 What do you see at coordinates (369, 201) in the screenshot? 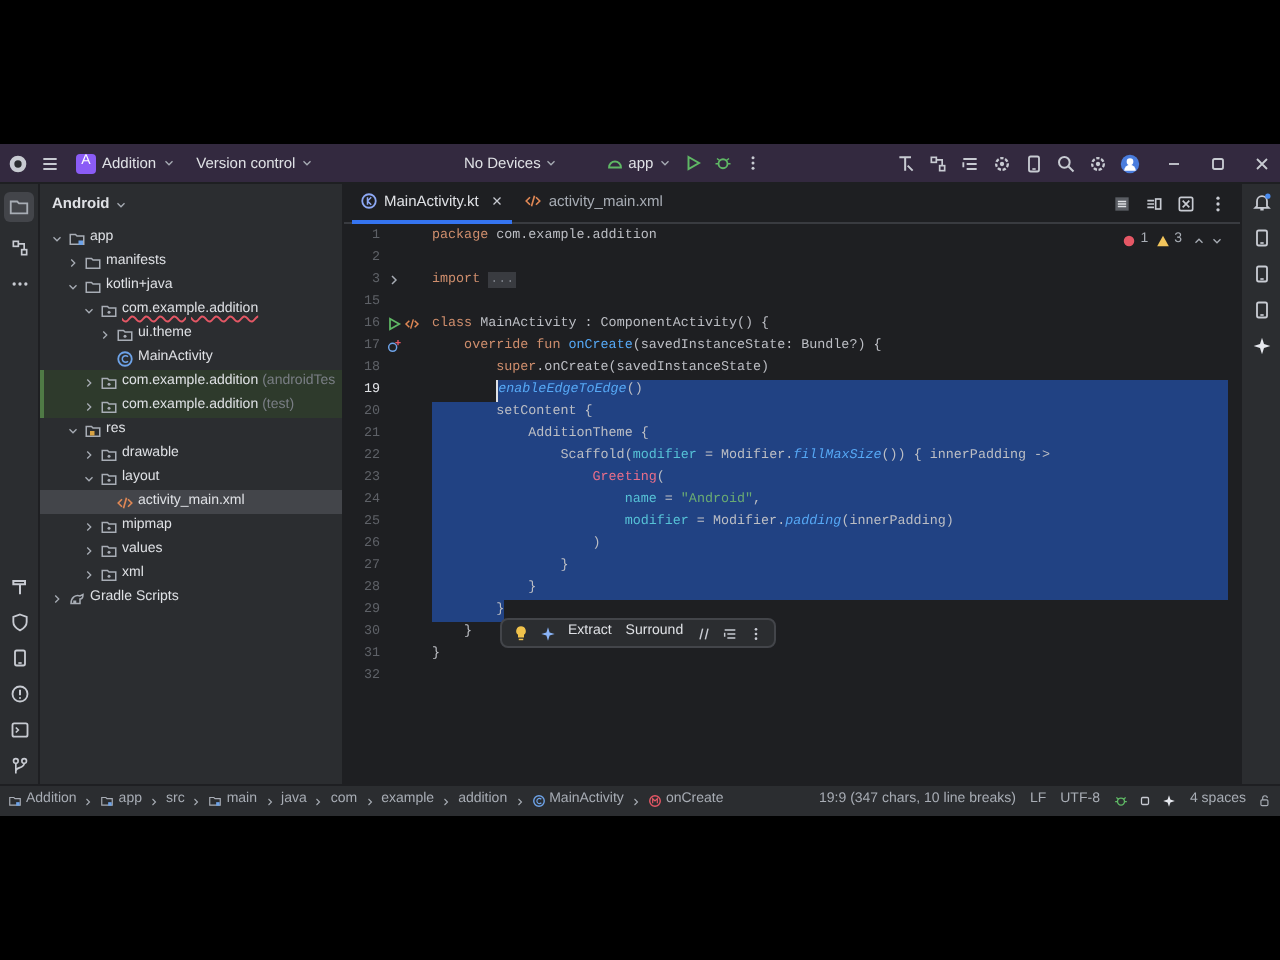
I see `kotlin-file-icon` at bounding box center [369, 201].